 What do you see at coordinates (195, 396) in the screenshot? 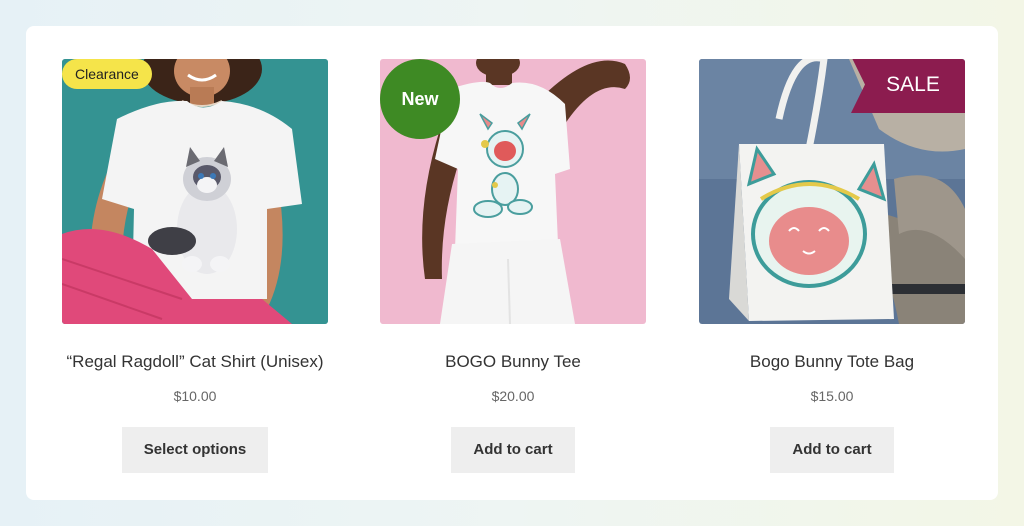
I see `product-price: $10.00` at bounding box center [195, 396].